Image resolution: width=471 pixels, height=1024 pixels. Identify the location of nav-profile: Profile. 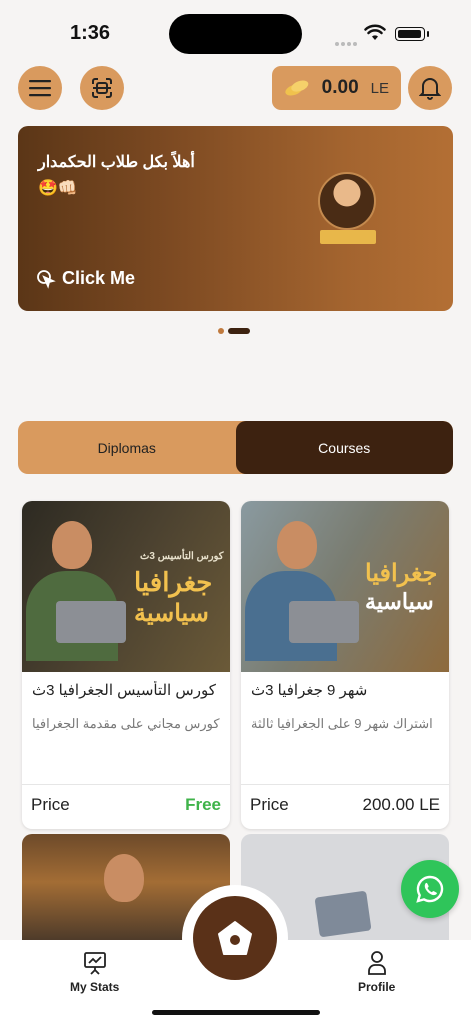
(376, 972).